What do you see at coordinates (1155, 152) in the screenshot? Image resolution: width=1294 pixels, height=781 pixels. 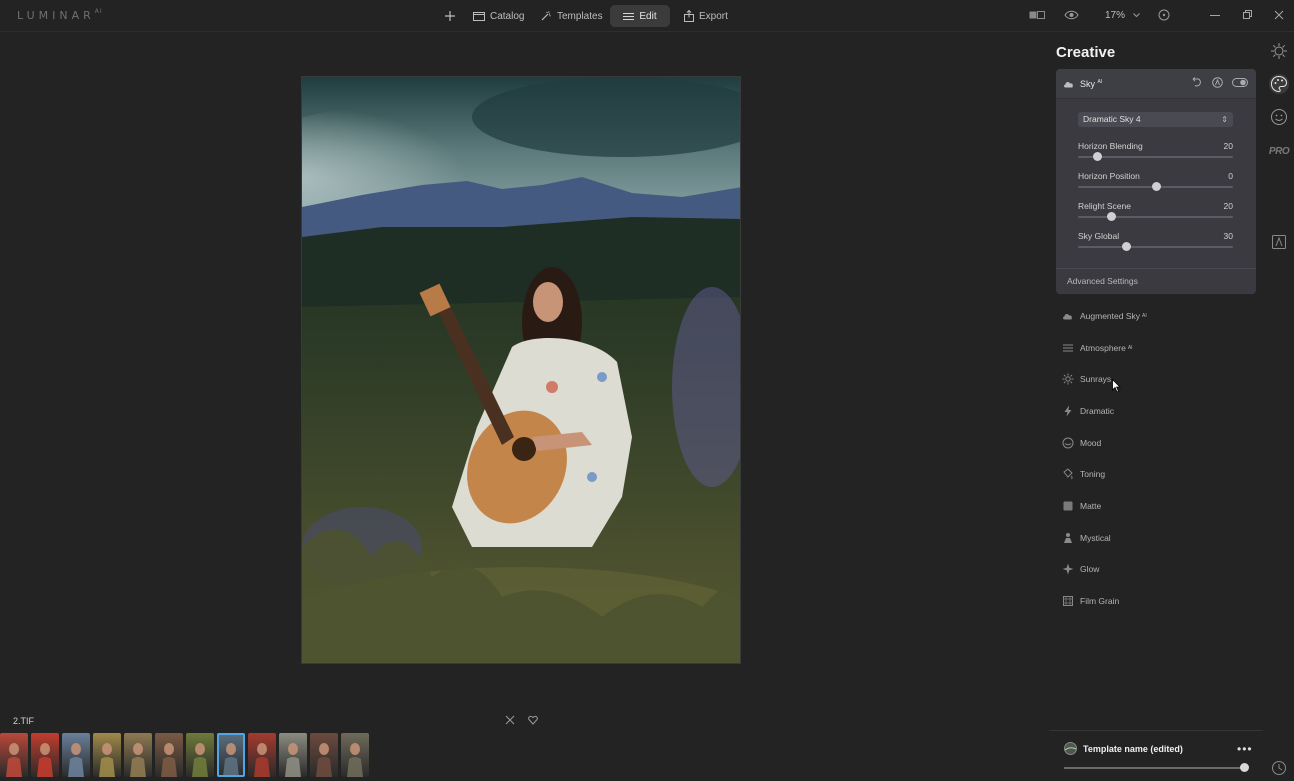 I see `slider-horizon-blending: Horizon Blending 20` at bounding box center [1155, 152].